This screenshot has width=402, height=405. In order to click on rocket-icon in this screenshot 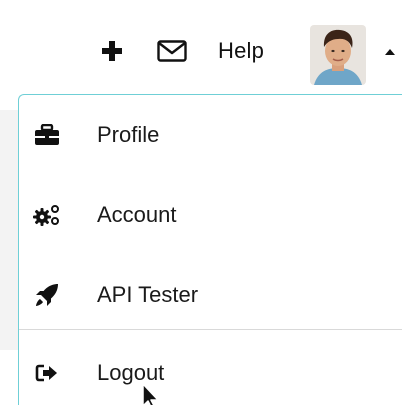, I will do `click(47, 295)`.